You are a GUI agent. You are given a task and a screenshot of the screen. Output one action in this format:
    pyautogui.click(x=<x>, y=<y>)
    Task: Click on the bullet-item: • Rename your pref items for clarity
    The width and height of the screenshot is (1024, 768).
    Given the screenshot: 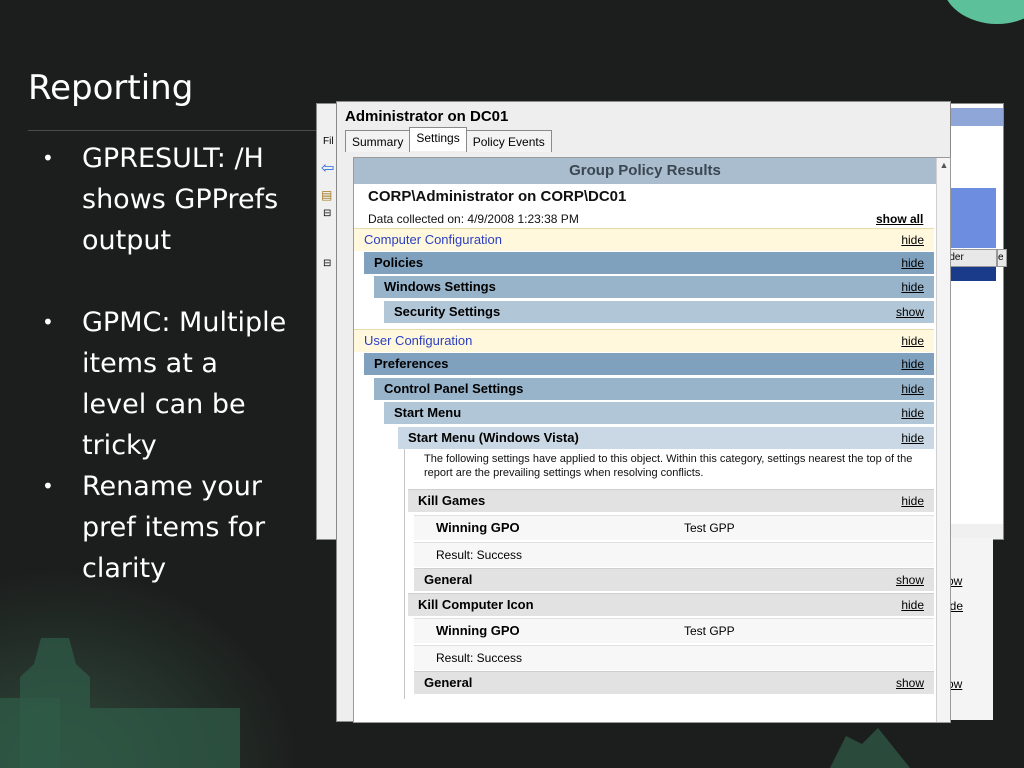 What is the action you would take?
    pyautogui.click(x=165, y=527)
    